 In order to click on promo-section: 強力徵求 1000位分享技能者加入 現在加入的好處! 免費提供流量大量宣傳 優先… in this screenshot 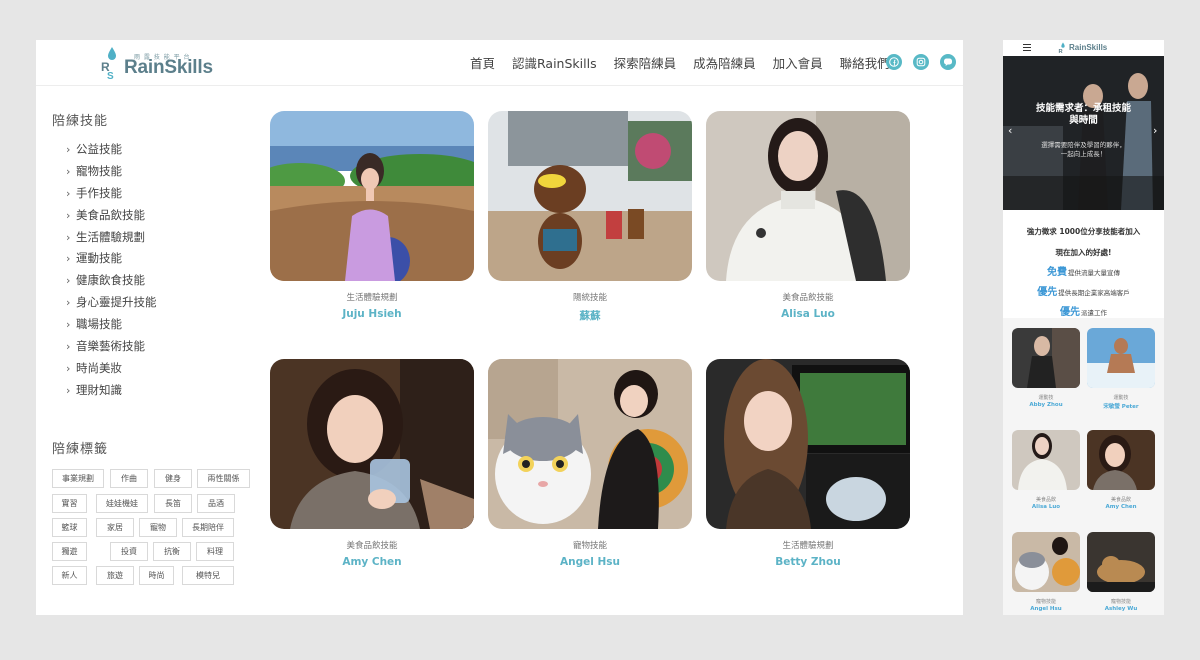, I will do `click(1083, 264)`.